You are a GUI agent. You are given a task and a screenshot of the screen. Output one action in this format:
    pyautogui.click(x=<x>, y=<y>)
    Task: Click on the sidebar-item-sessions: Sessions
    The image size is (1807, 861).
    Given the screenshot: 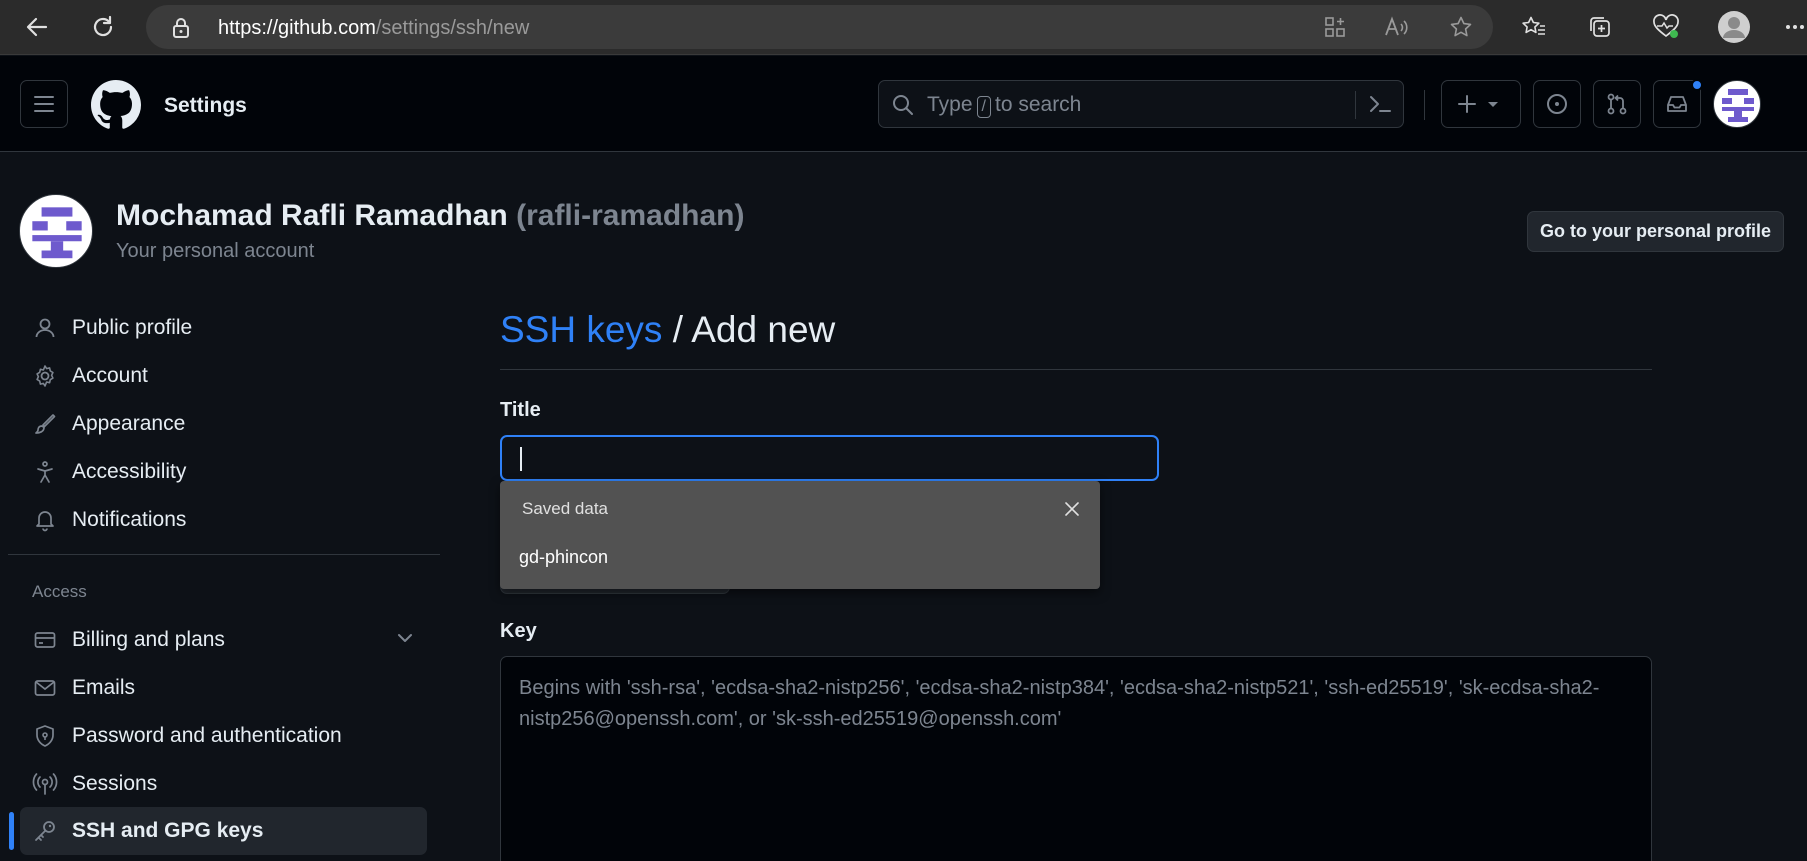 What is the action you would take?
    pyautogui.click(x=223, y=784)
    